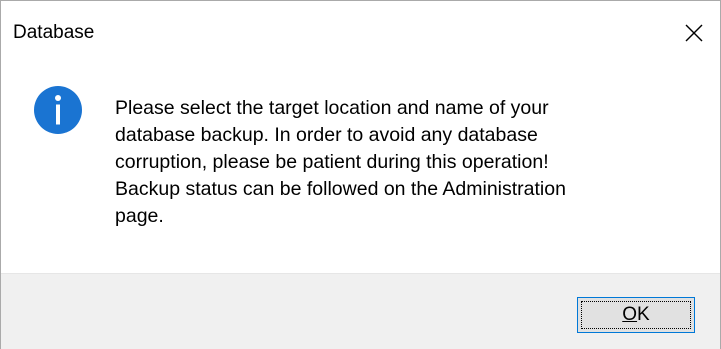 This screenshot has width=721, height=349. I want to click on ok-button: OK, so click(636, 315).